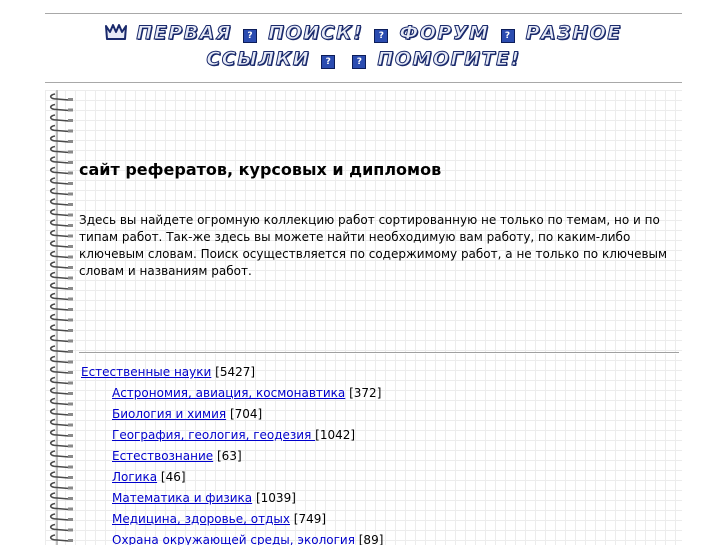  Describe the element at coordinates (444, 33) in the screenshot. I see `nav-link-forum: ФОРУМ` at that location.